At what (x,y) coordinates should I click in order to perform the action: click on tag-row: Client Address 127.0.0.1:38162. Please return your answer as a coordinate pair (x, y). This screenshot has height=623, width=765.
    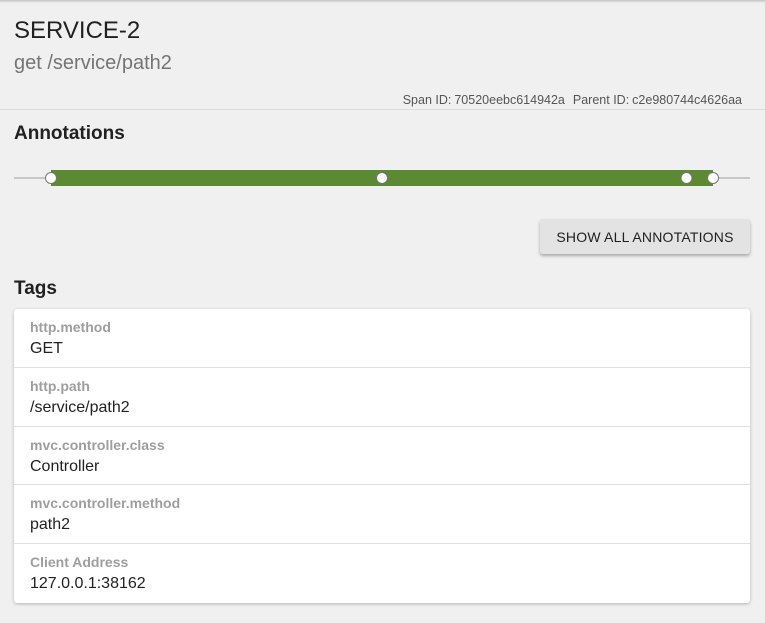
    Looking at the image, I should click on (382, 573).